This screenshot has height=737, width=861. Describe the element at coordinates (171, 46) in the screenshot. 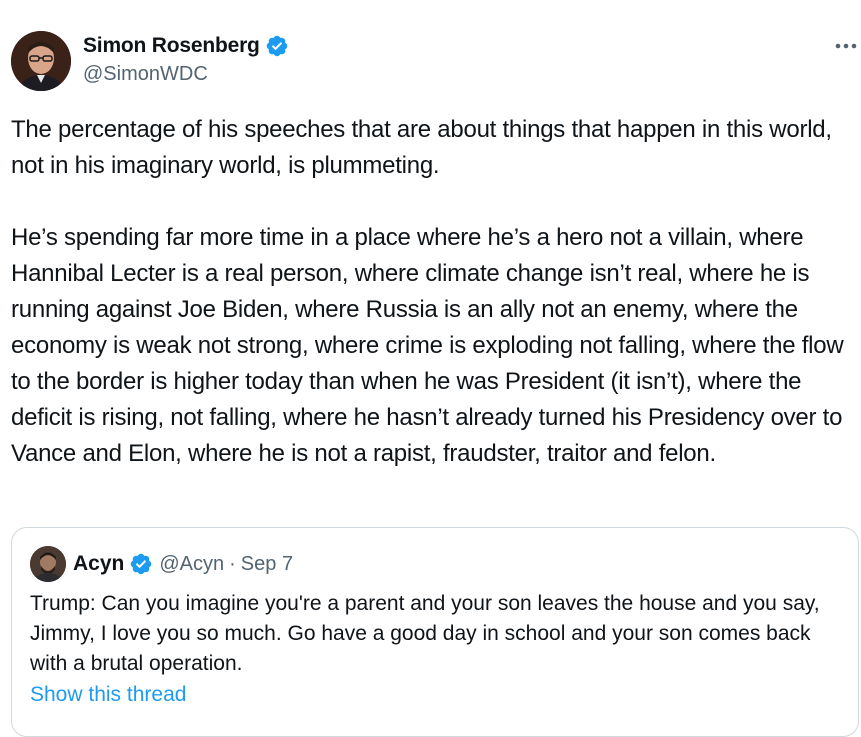

I see `author-name: Simon Rosenberg` at that location.